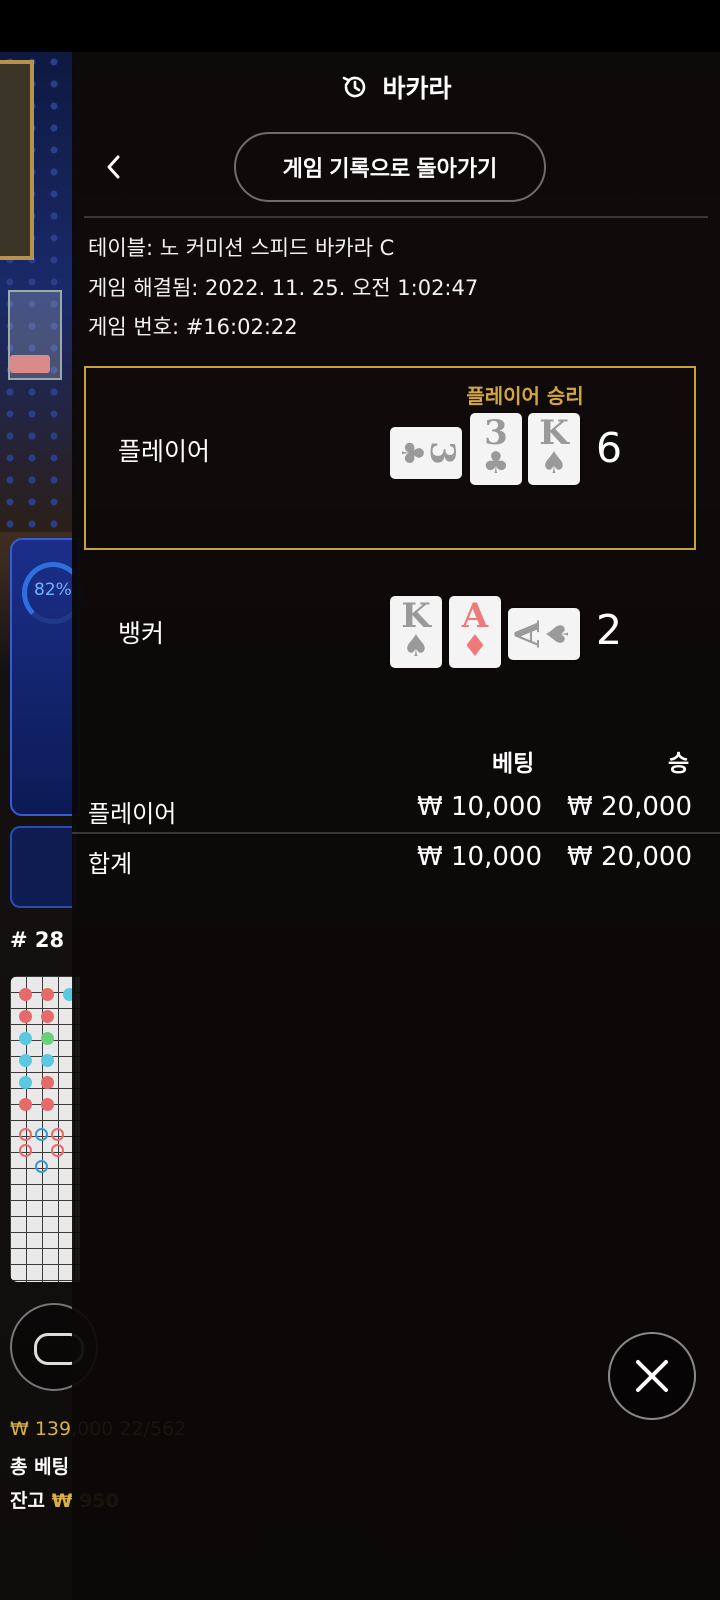 The image size is (720, 1600). I want to click on banker-card-2: A ♦, so click(475, 632).